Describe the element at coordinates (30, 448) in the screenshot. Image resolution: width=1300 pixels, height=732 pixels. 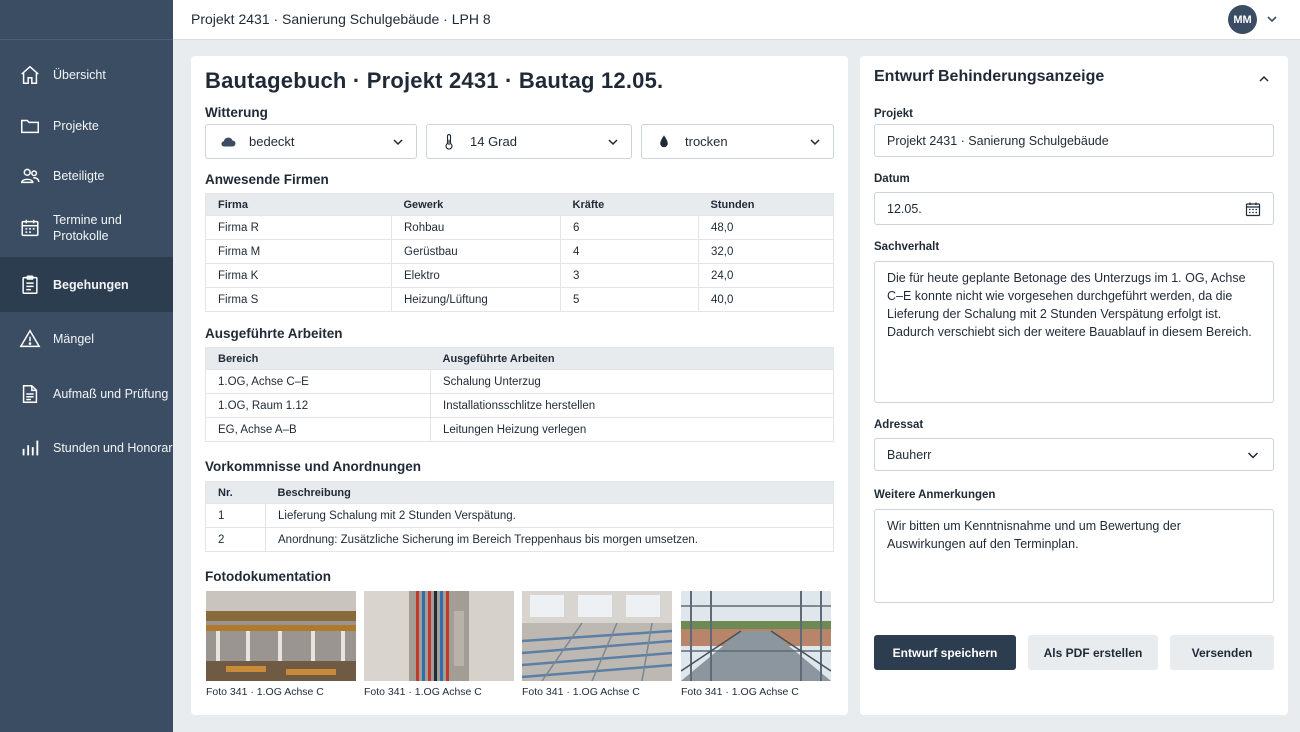
I see `bar-chart-icon` at that location.